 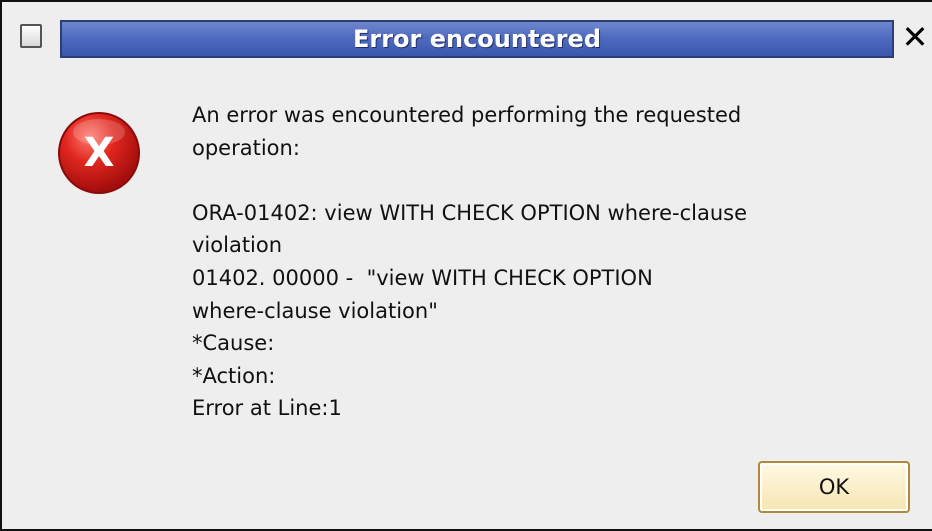 I want to click on title-bar: Error encountered ✕, so click(x=467, y=33).